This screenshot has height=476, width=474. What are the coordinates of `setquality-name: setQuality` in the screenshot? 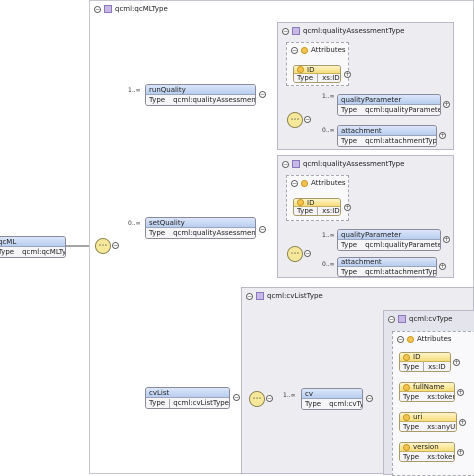 It's located at (167, 222).